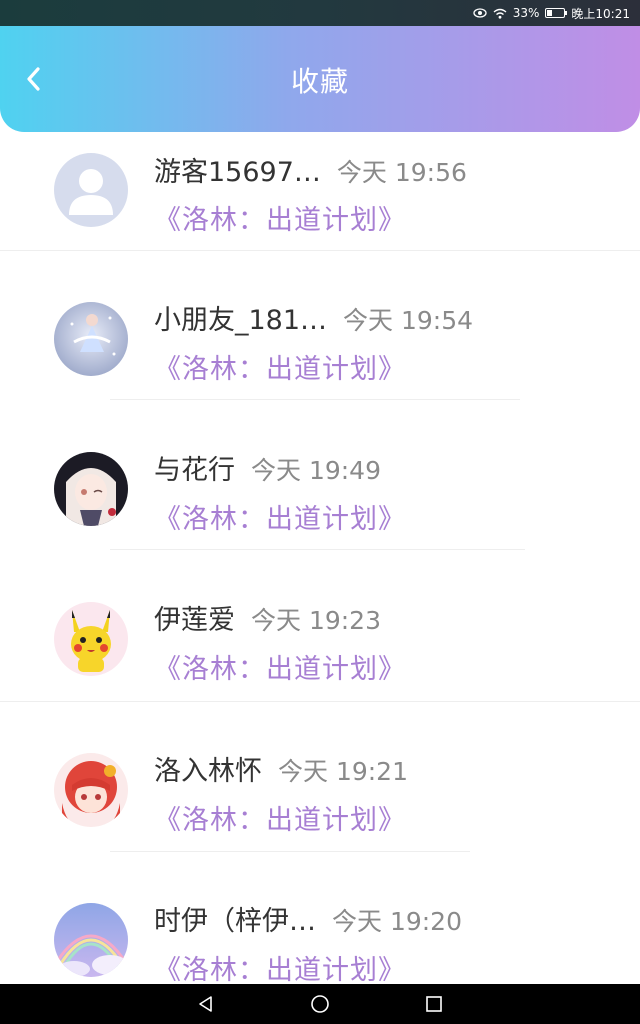 The image size is (640, 1024). I want to click on username: 小朋友_181… 今天 19:54, so click(313, 317).